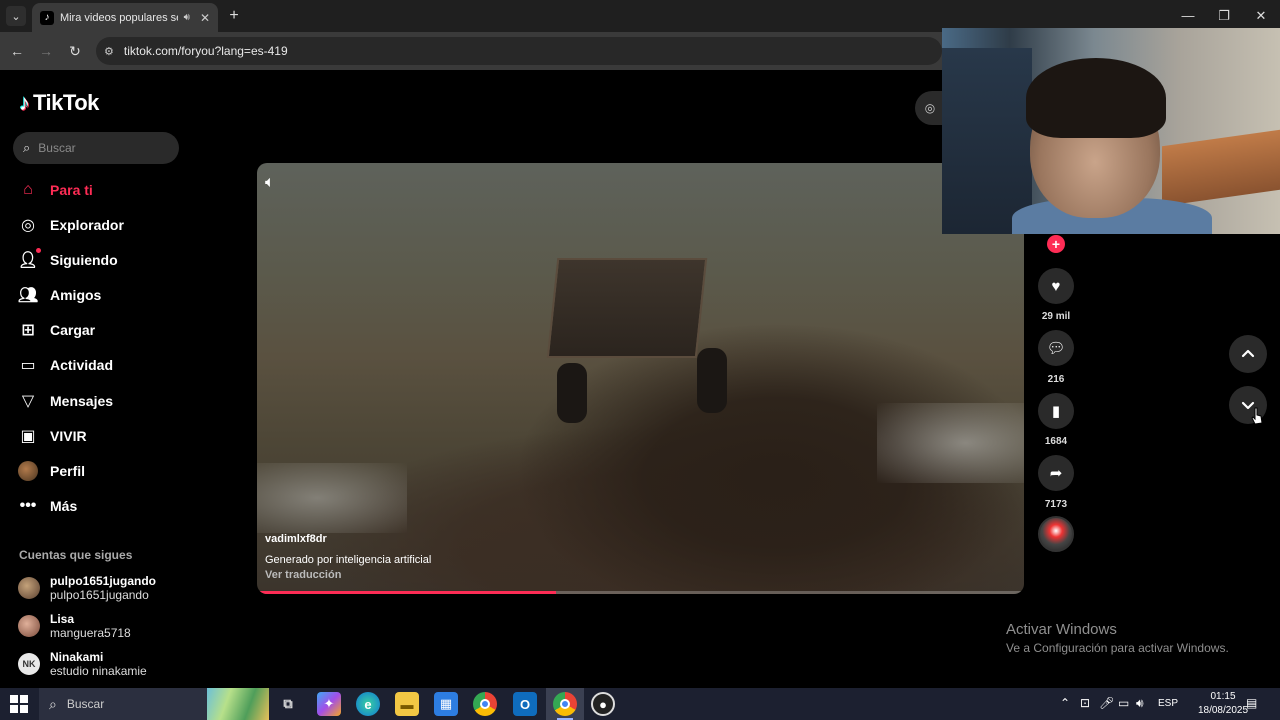  Describe the element at coordinates (1257, 416) in the screenshot. I see `hand-cursor-icon` at that location.